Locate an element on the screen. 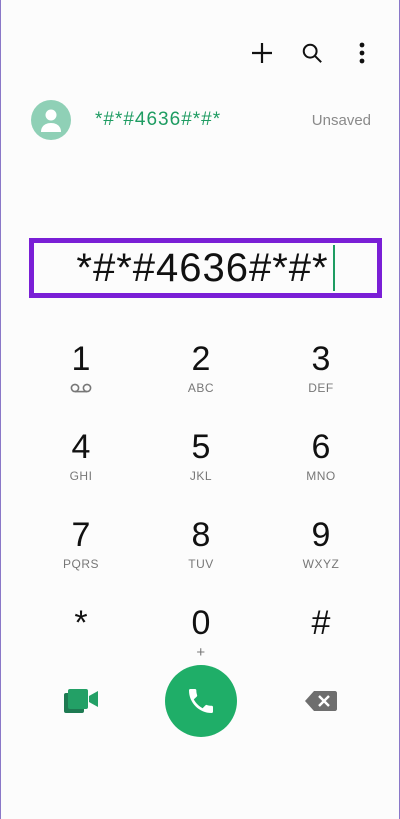 The image size is (400, 819). key-letters: GHI is located at coordinates (81, 476).